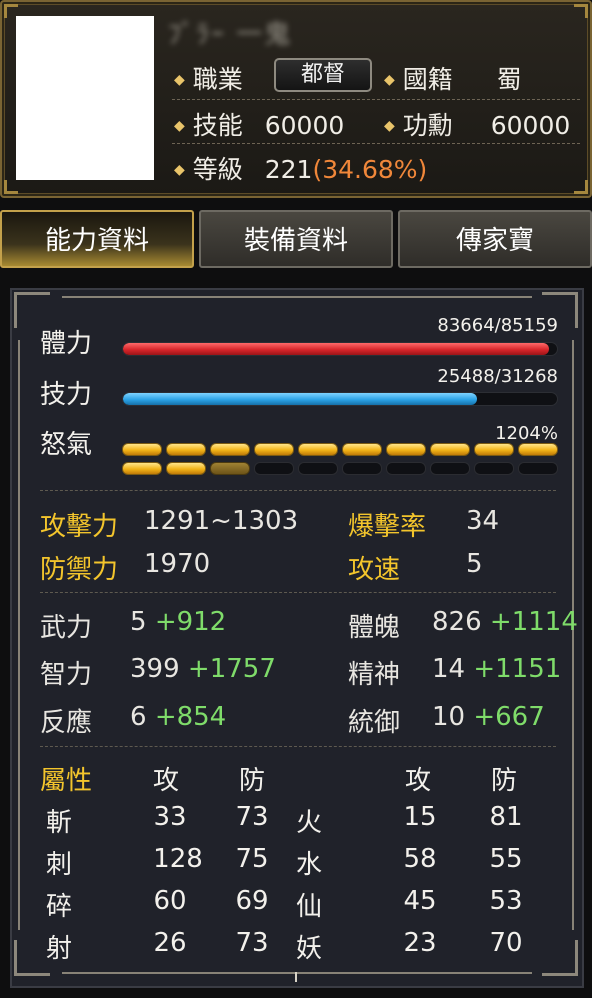 The height and width of the screenshot is (998, 592). I want to click on nation-row: ◆ 國籍 蜀, so click(453, 78).